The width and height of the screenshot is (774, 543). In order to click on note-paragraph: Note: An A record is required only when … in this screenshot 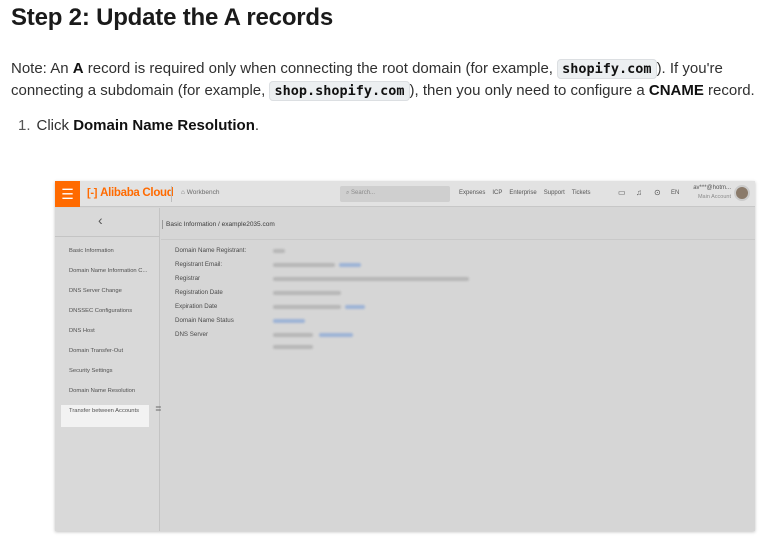, I will do `click(383, 80)`.